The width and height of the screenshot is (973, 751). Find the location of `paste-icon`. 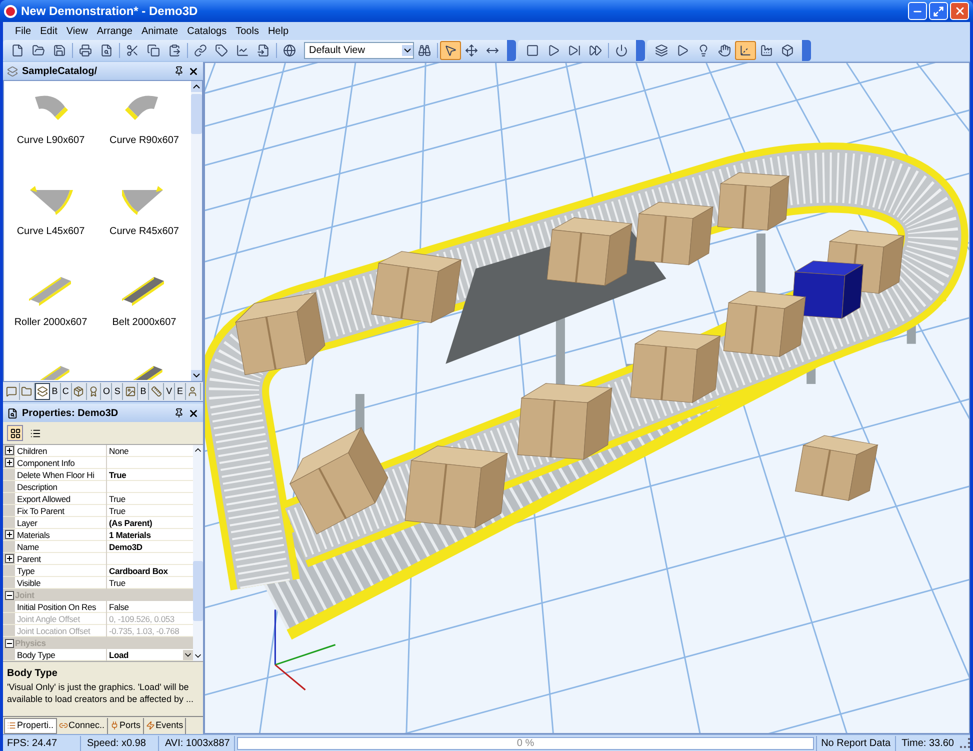

paste-icon is located at coordinates (174, 50).